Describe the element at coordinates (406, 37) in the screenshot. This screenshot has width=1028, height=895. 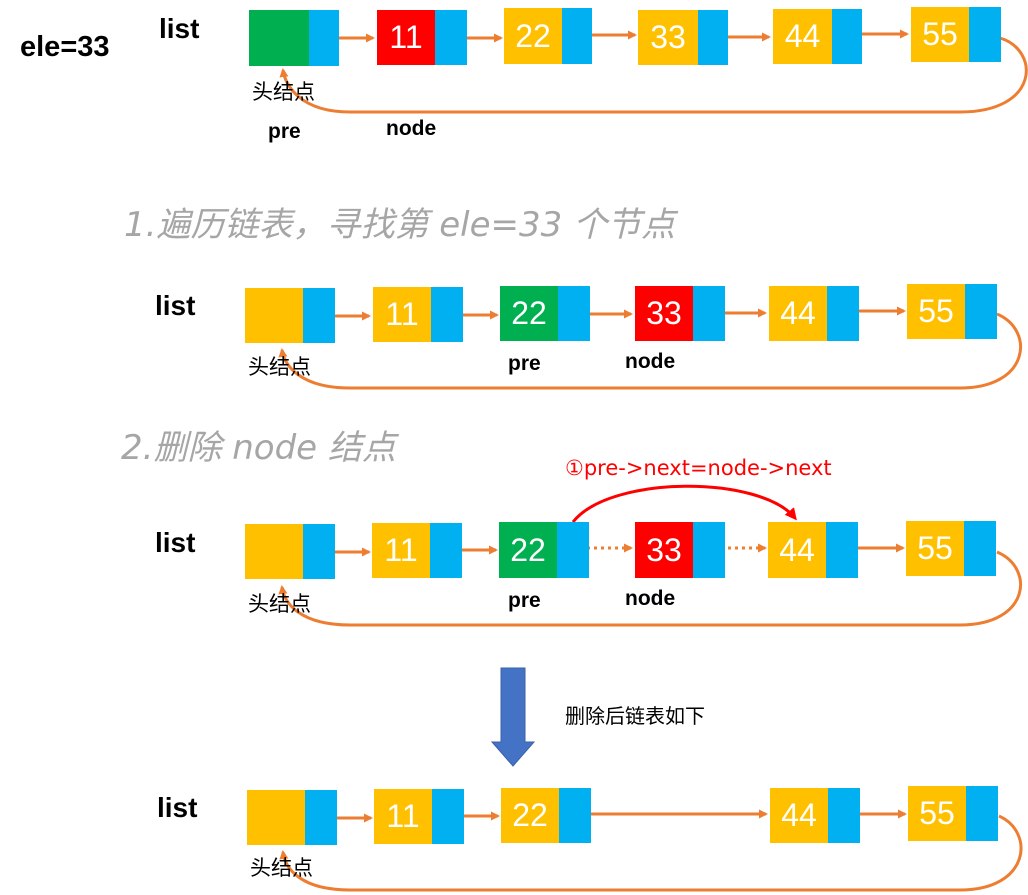
I see `row1-node-11: 11` at that location.